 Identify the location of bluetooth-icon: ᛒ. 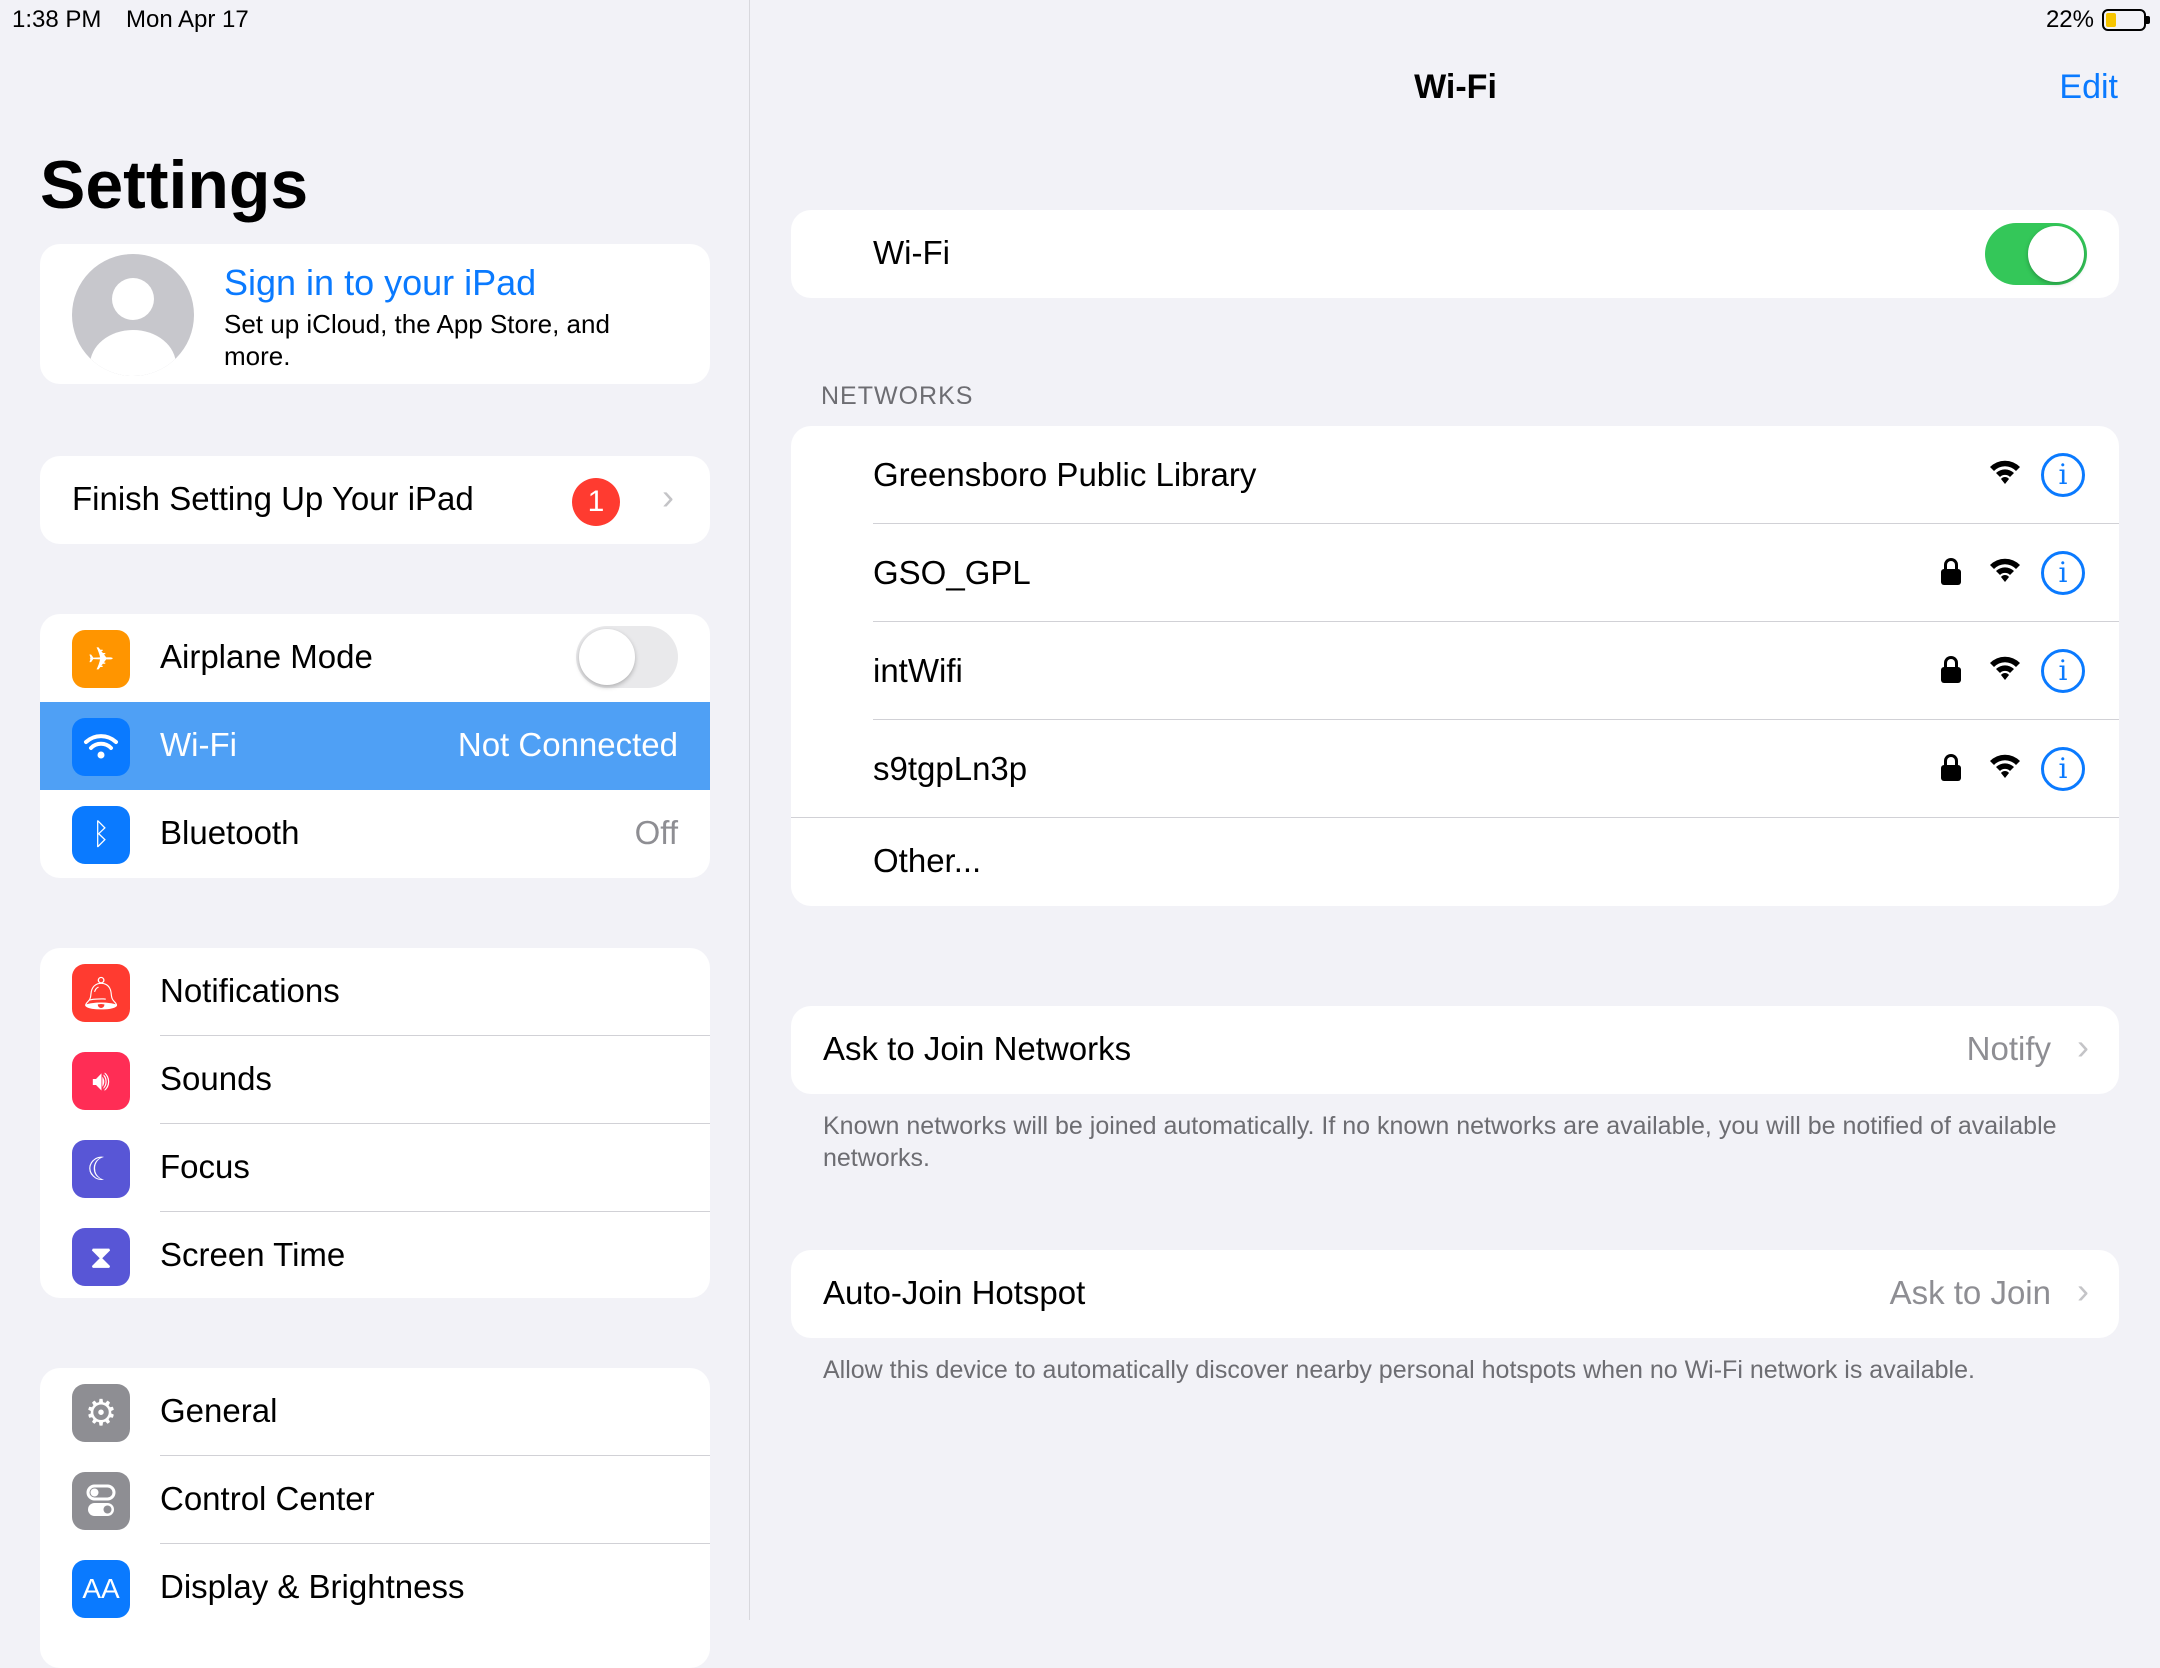
(101, 835).